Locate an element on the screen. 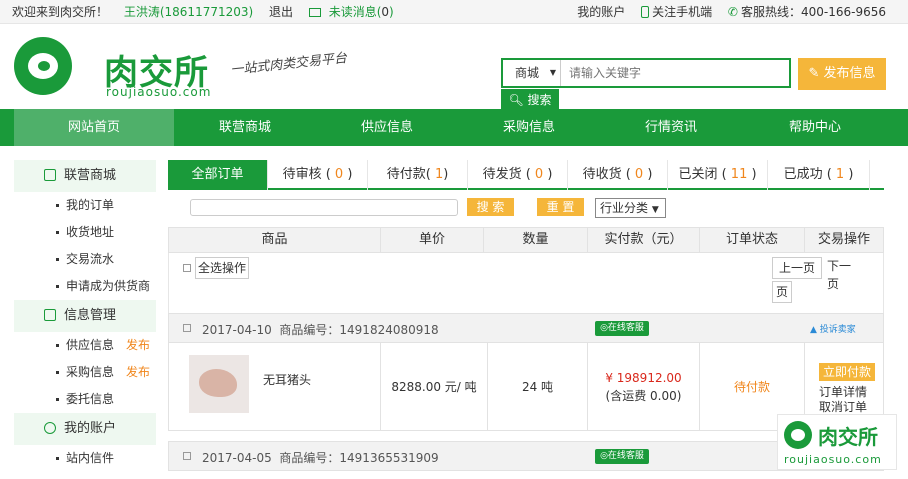 The width and height of the screenshot is (908, 479). search-button: 🔍︎ 搜索 is located at coordinates (530, 100).